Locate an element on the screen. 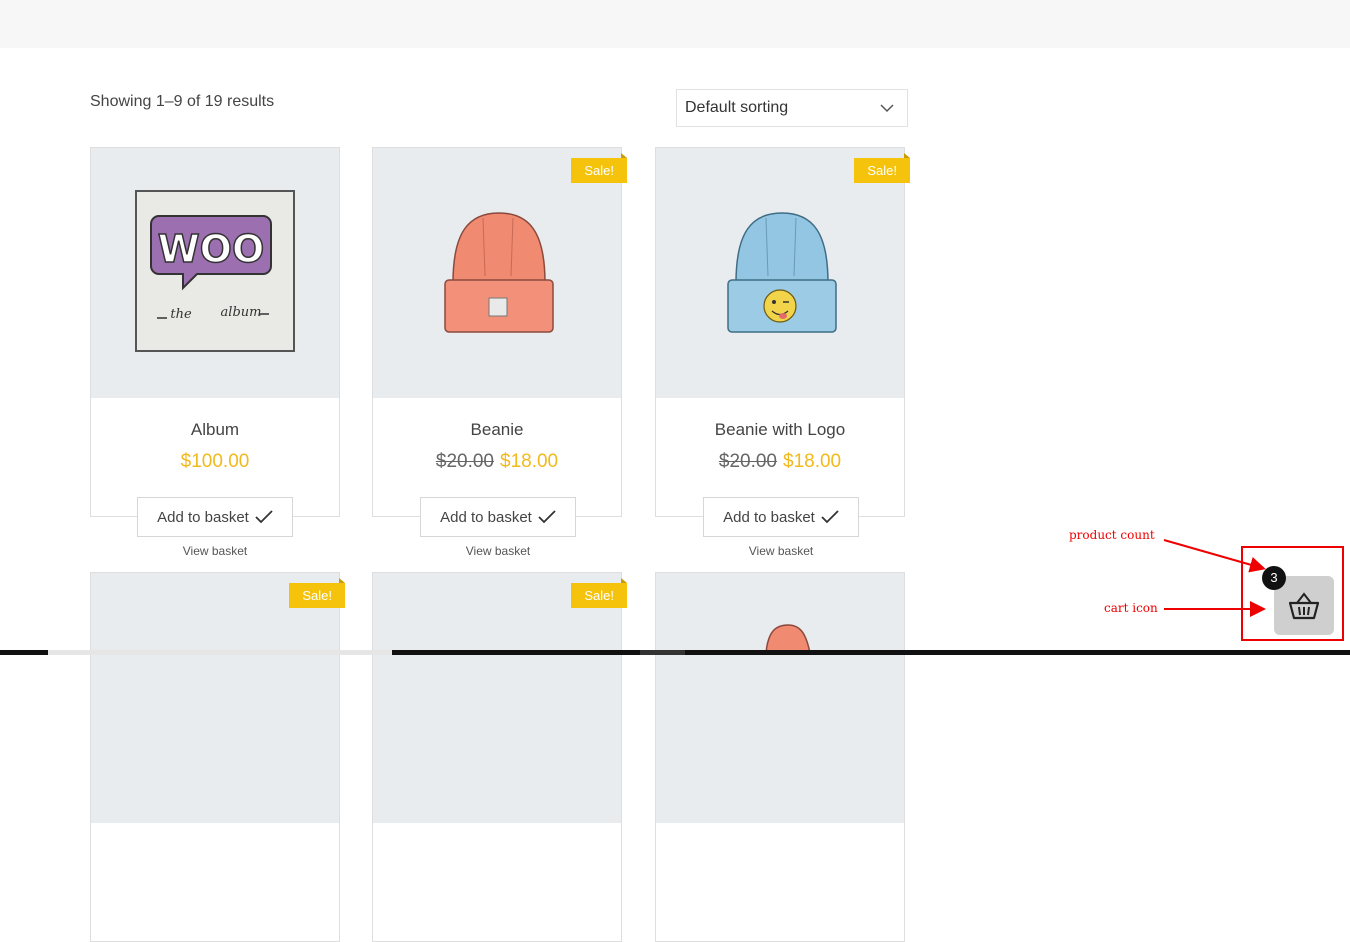 This screenshot has width=1350, height=942. cart-count-badge: 3 is located at coordinates (1274, 578).